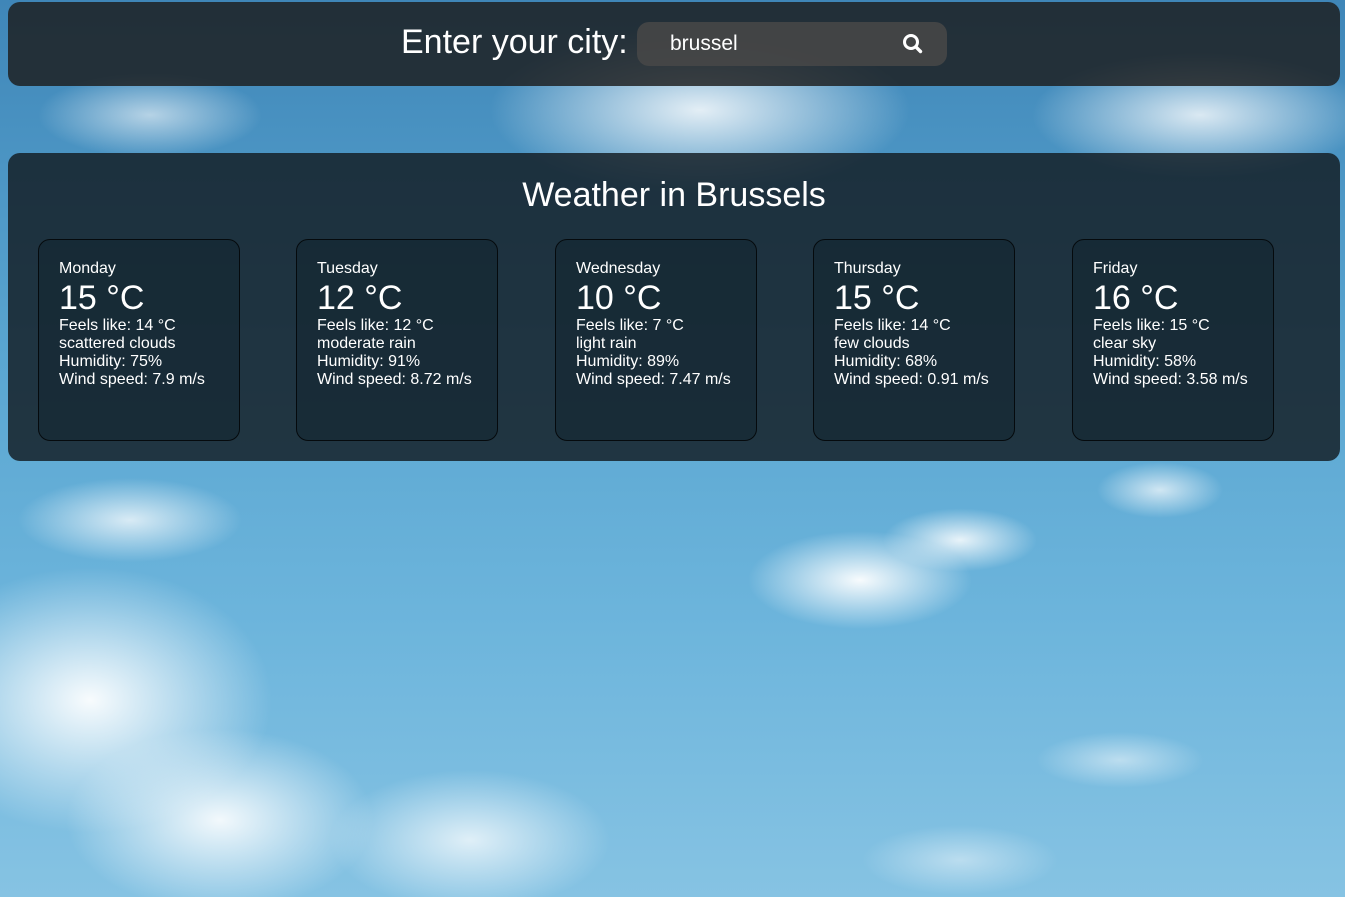 The width and height of the screenshot is (1345, 897). What do you see at coordinates (867, 268) in the screenshot?
I see `forecast-day: Thursday` at bounding box center [867, 268].